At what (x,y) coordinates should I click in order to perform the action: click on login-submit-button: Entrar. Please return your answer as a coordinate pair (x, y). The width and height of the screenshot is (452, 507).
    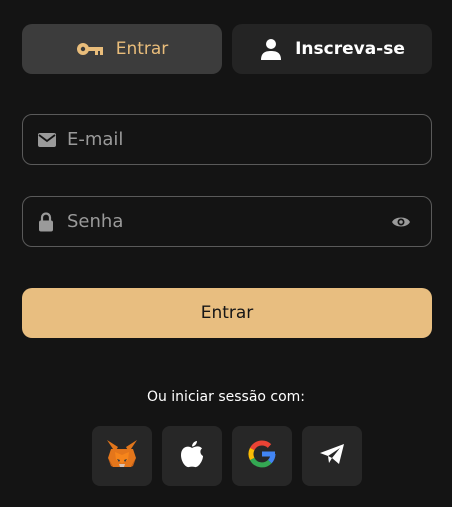
    Looking at the image, I should click on (227, 313).